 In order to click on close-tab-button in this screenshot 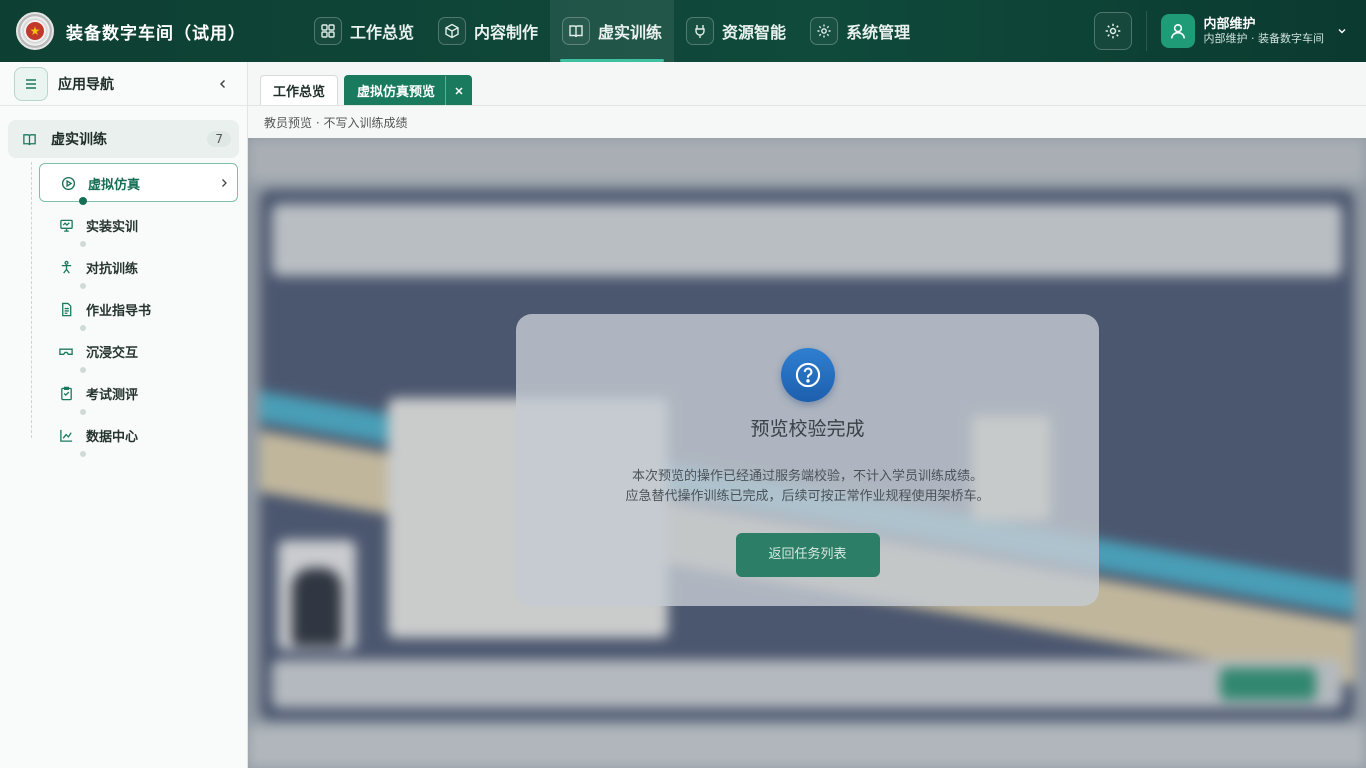, I will do `click(458, 90)`.